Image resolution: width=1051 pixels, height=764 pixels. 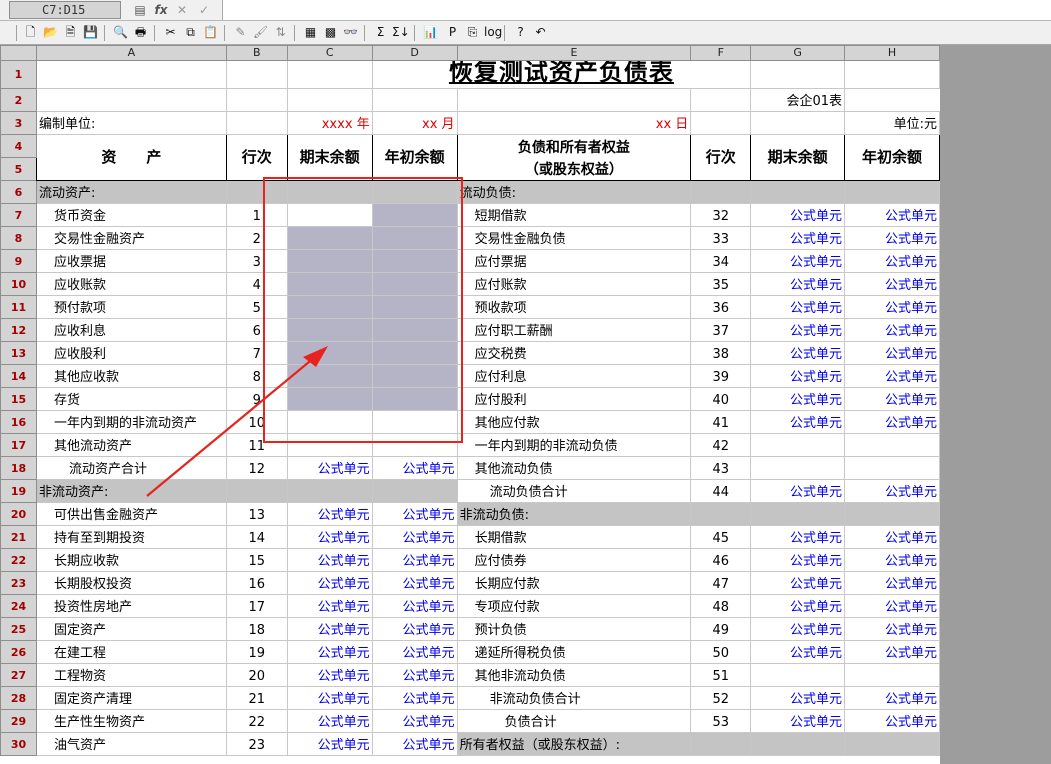 What do you see at coordinates (280, 32) in the screenshot?
I see `sort-icon: ⇅` at bounding box center [280, 32].